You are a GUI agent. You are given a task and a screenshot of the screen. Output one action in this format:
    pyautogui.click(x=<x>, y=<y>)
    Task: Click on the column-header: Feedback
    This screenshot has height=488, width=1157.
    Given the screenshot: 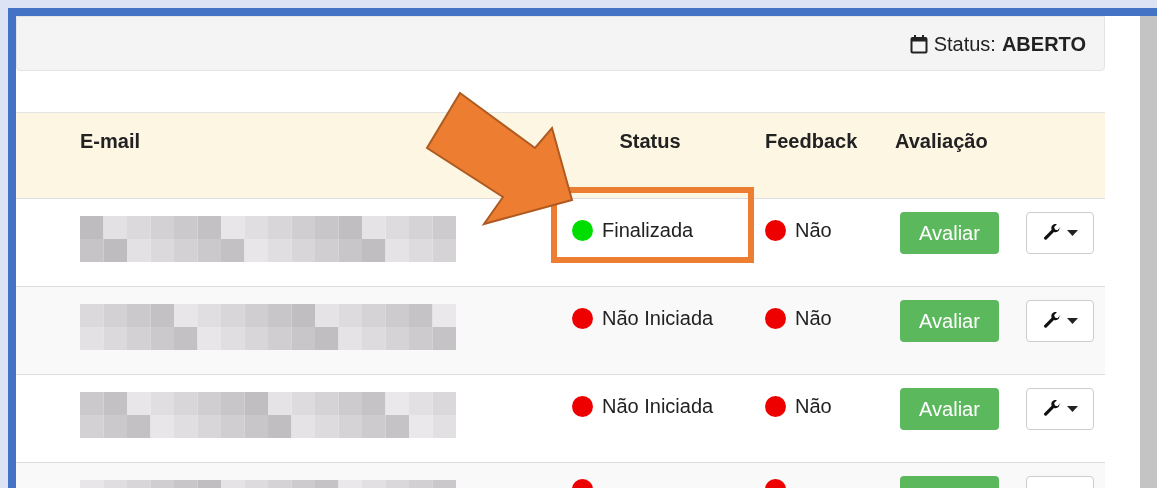 What is the action you would take?
    pyautogui.click(x=811, y=141)
    